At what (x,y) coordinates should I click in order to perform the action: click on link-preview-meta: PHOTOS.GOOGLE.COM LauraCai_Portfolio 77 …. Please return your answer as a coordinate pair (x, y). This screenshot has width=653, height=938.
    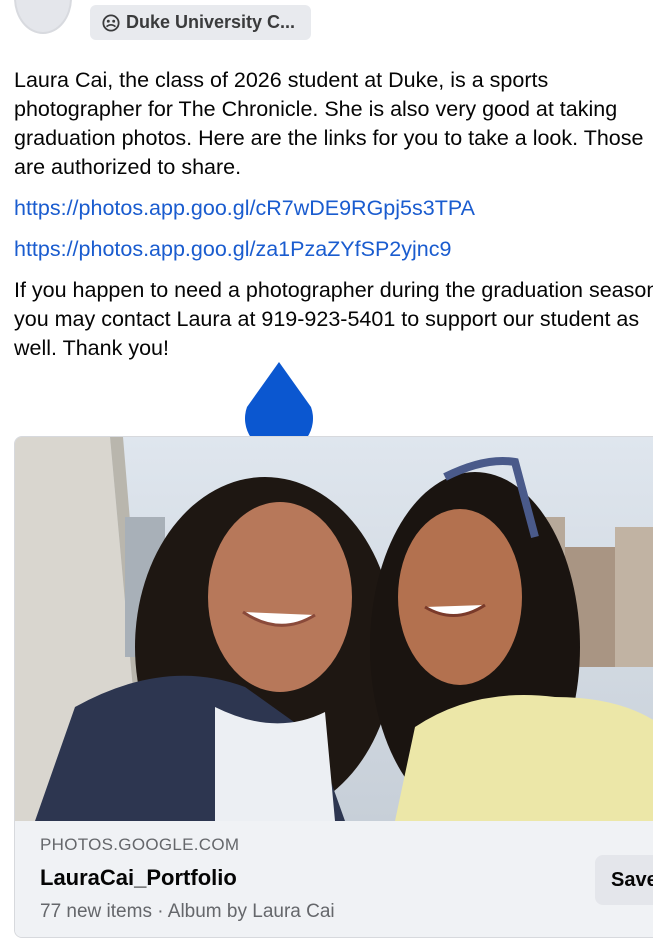
    Looking at the image, I should click on (334, 879).